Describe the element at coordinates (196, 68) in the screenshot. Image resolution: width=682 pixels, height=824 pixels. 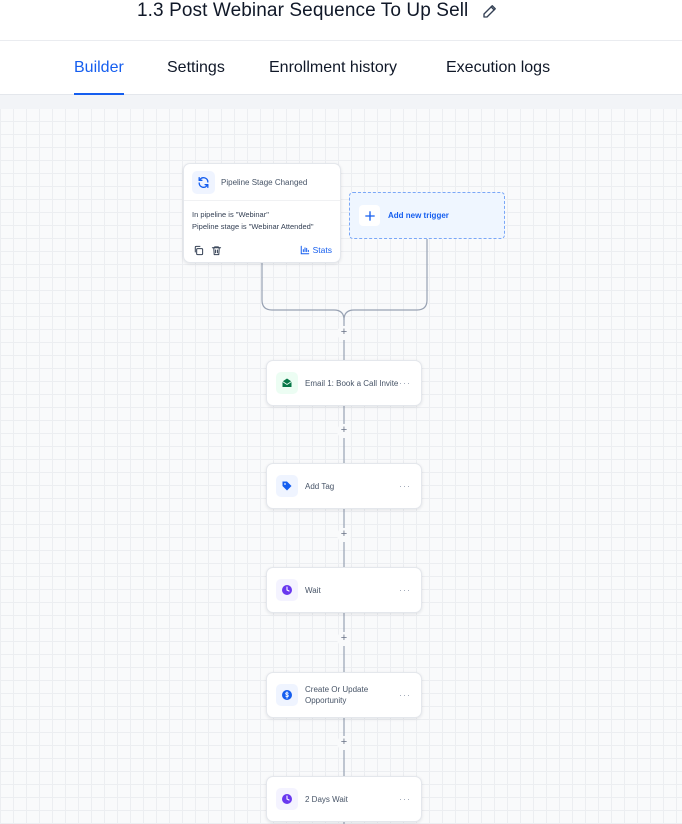
I see `tab-settings: Settings` at that location.